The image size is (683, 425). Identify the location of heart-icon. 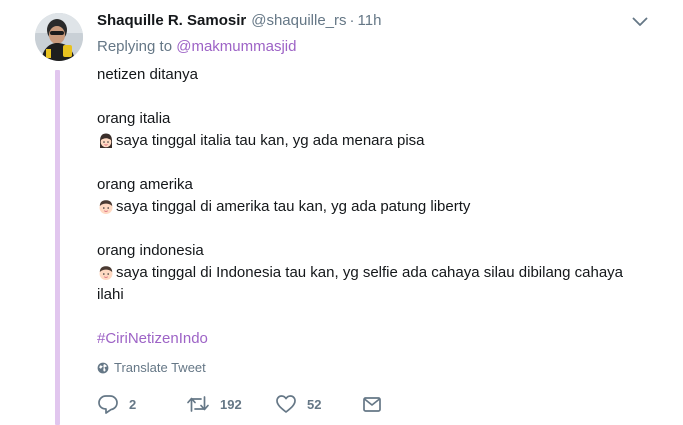
(286, 404).